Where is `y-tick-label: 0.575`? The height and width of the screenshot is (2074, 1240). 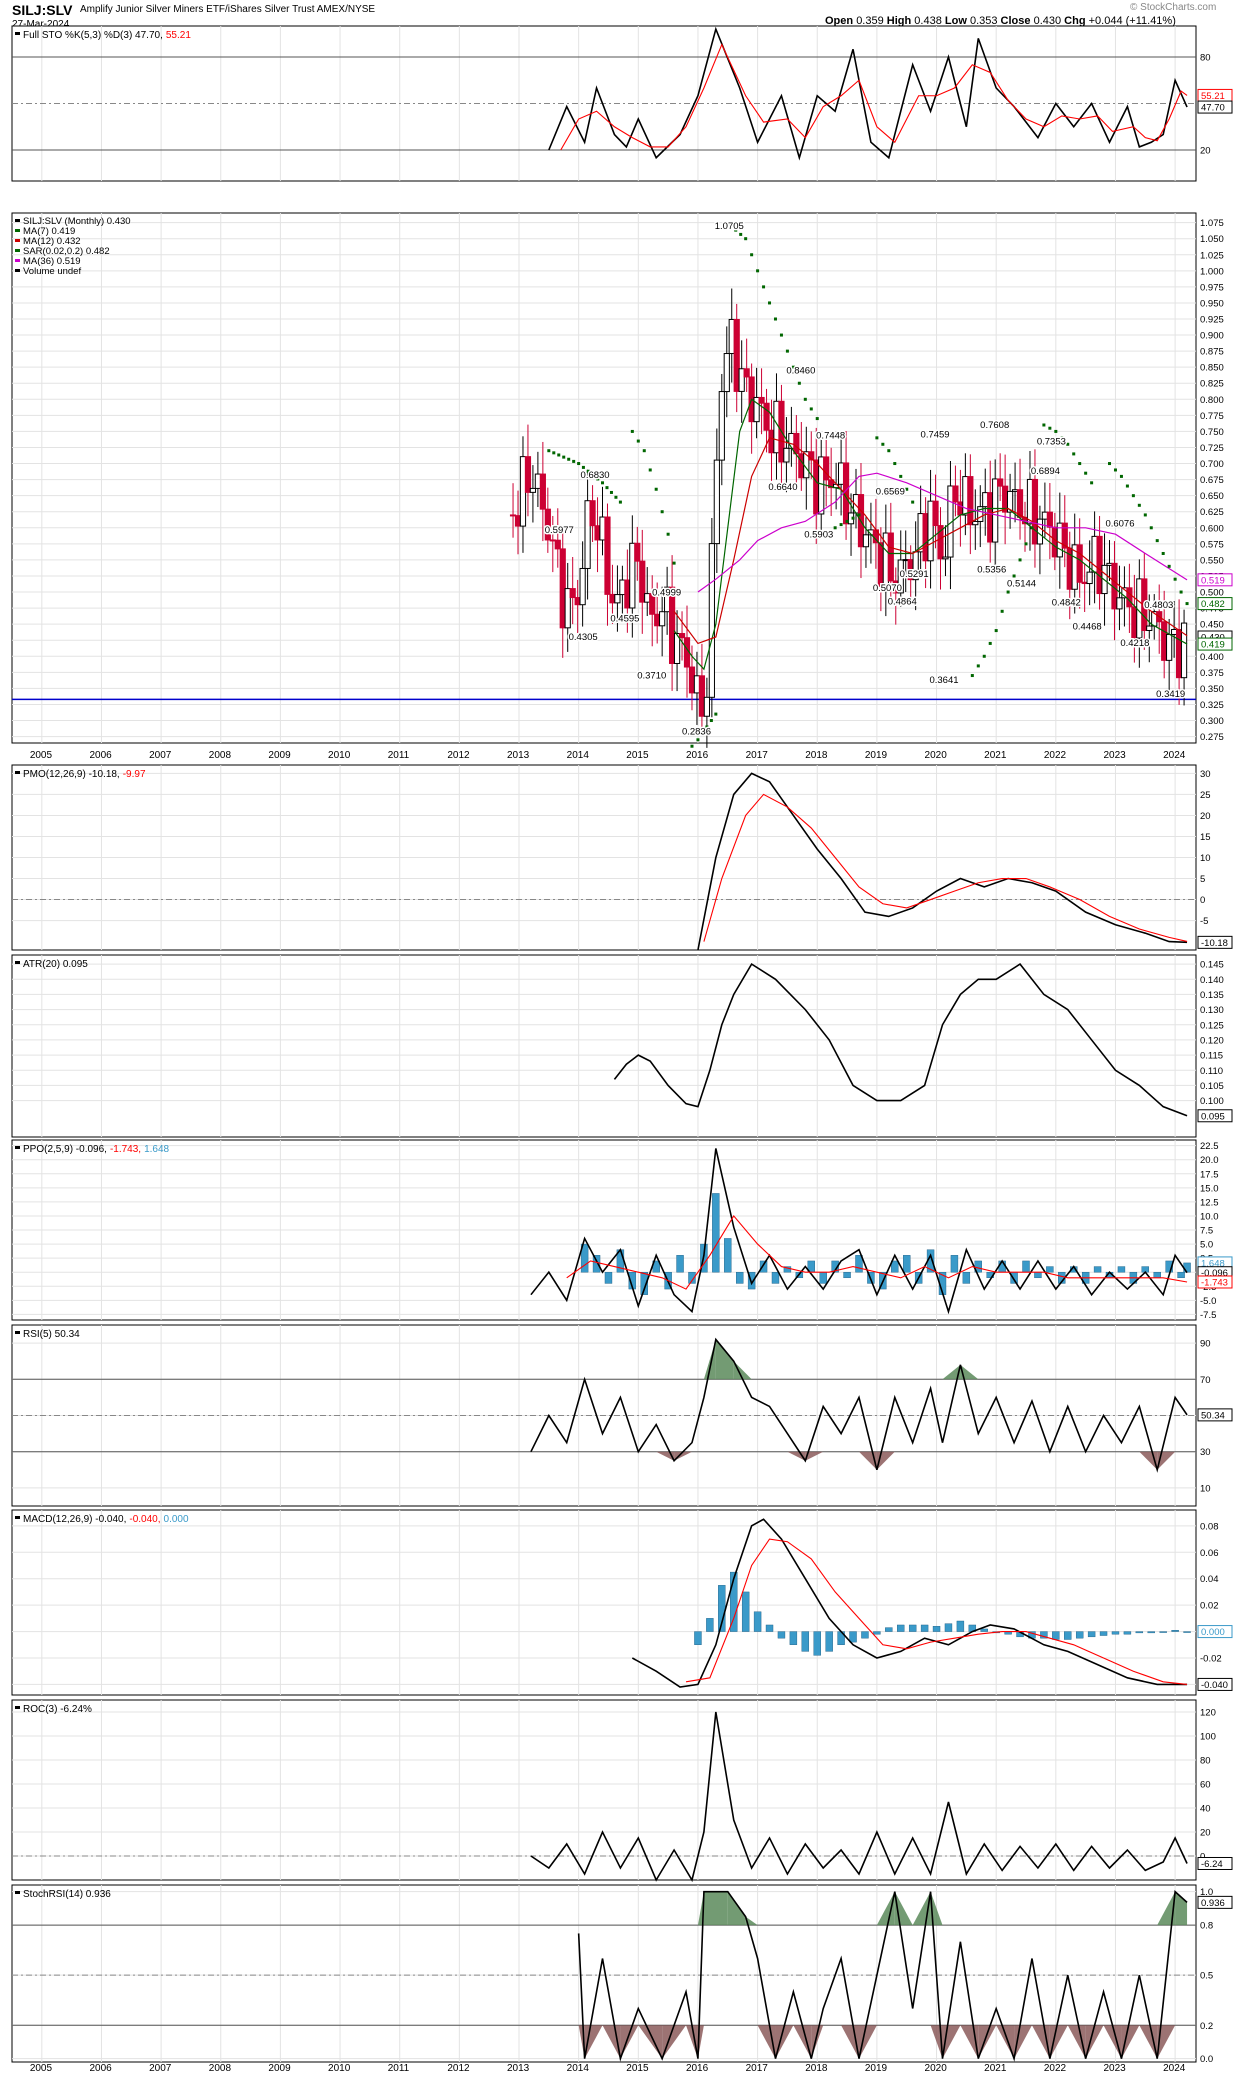 y-tick-label: 0.575 is located at coordinates (1212, 544).